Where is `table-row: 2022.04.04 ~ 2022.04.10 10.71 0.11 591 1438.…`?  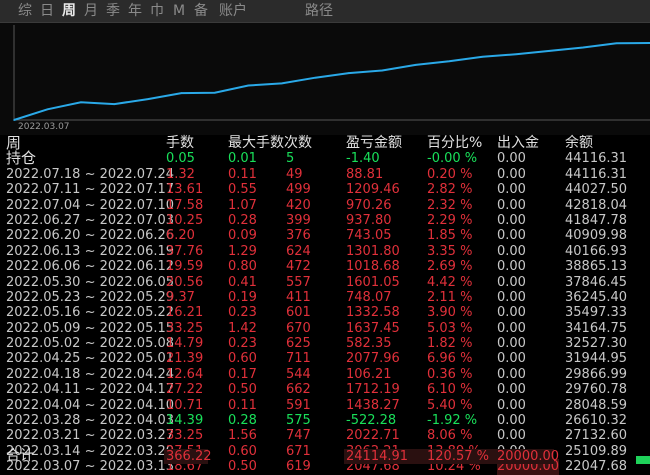 table-row: 2022.04.04 ~ 2022.04.10 10.71 0.11 591 1438.… is located at coordinates (325, 405).